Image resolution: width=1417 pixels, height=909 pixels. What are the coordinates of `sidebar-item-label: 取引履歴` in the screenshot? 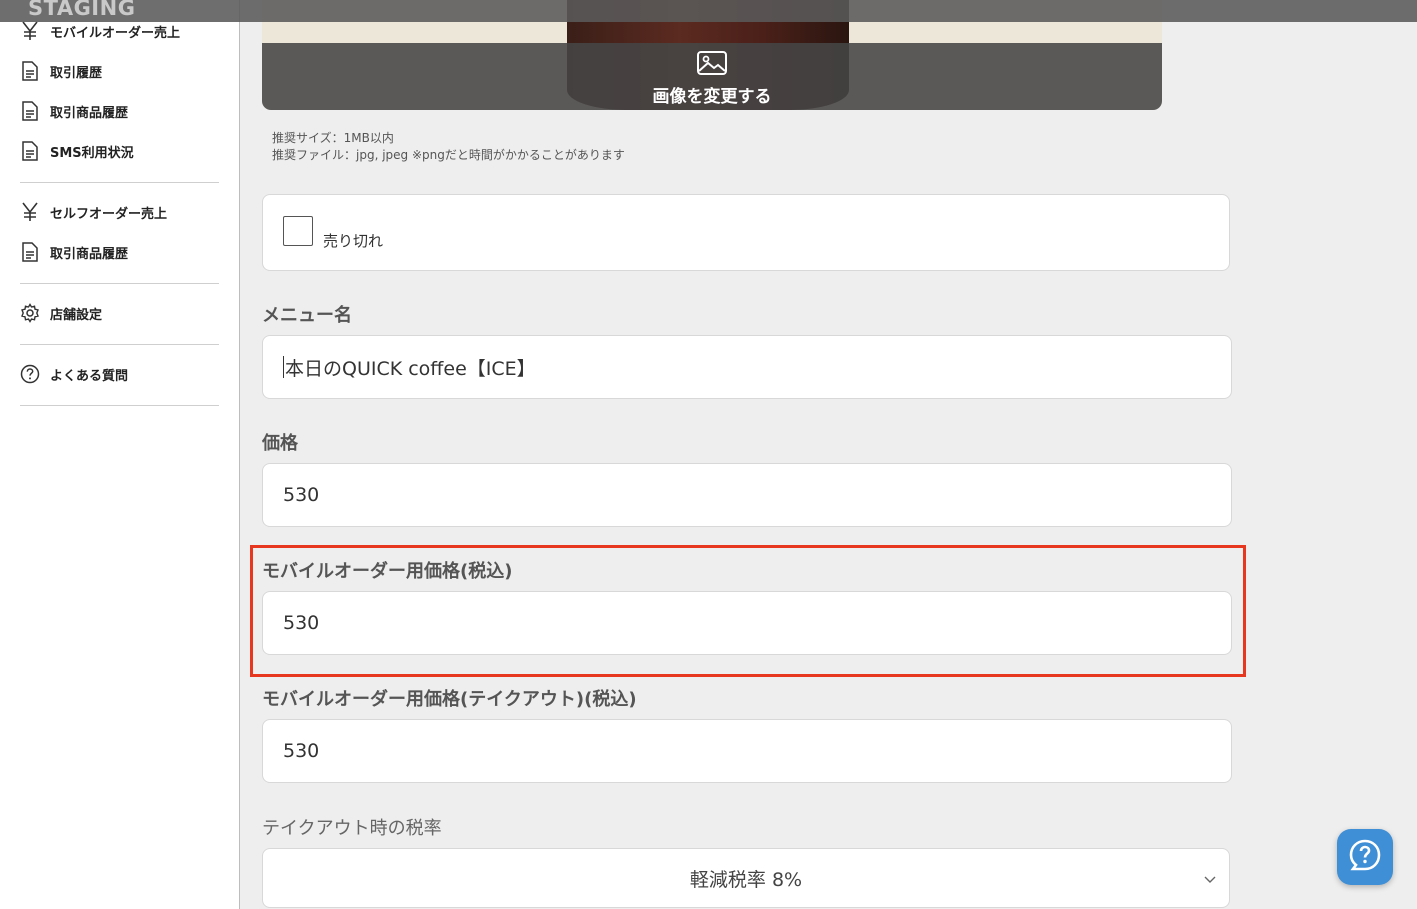 It's located at (76, 73).